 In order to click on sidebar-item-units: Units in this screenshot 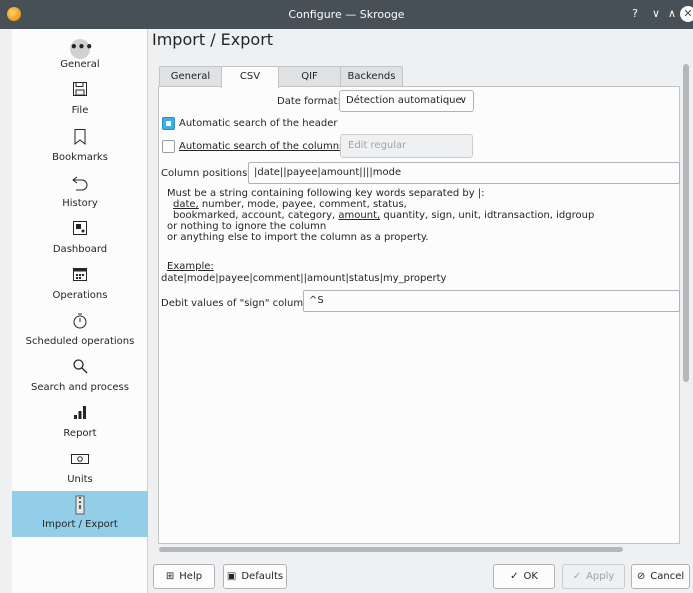, I will do `click(80, 471)`.